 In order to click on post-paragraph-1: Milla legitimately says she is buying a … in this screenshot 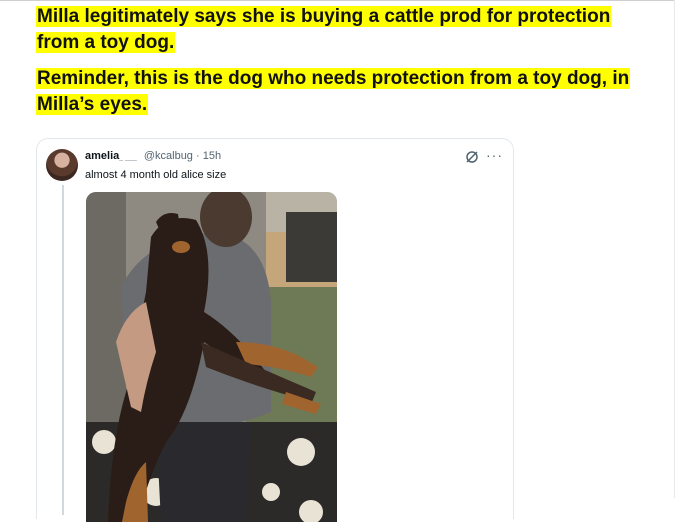, I will do `click(336, 30)`.